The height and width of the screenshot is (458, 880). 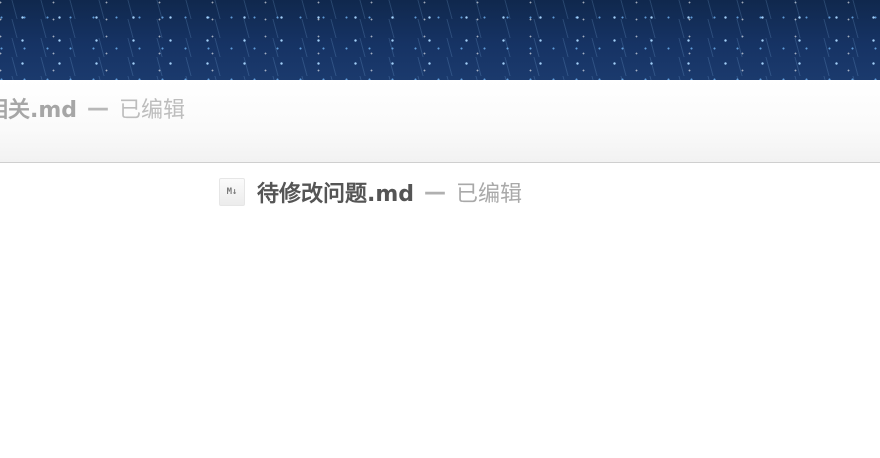 I want to click on background-window-title: 相关.md — 已编辑, so click(x=93, y=108).